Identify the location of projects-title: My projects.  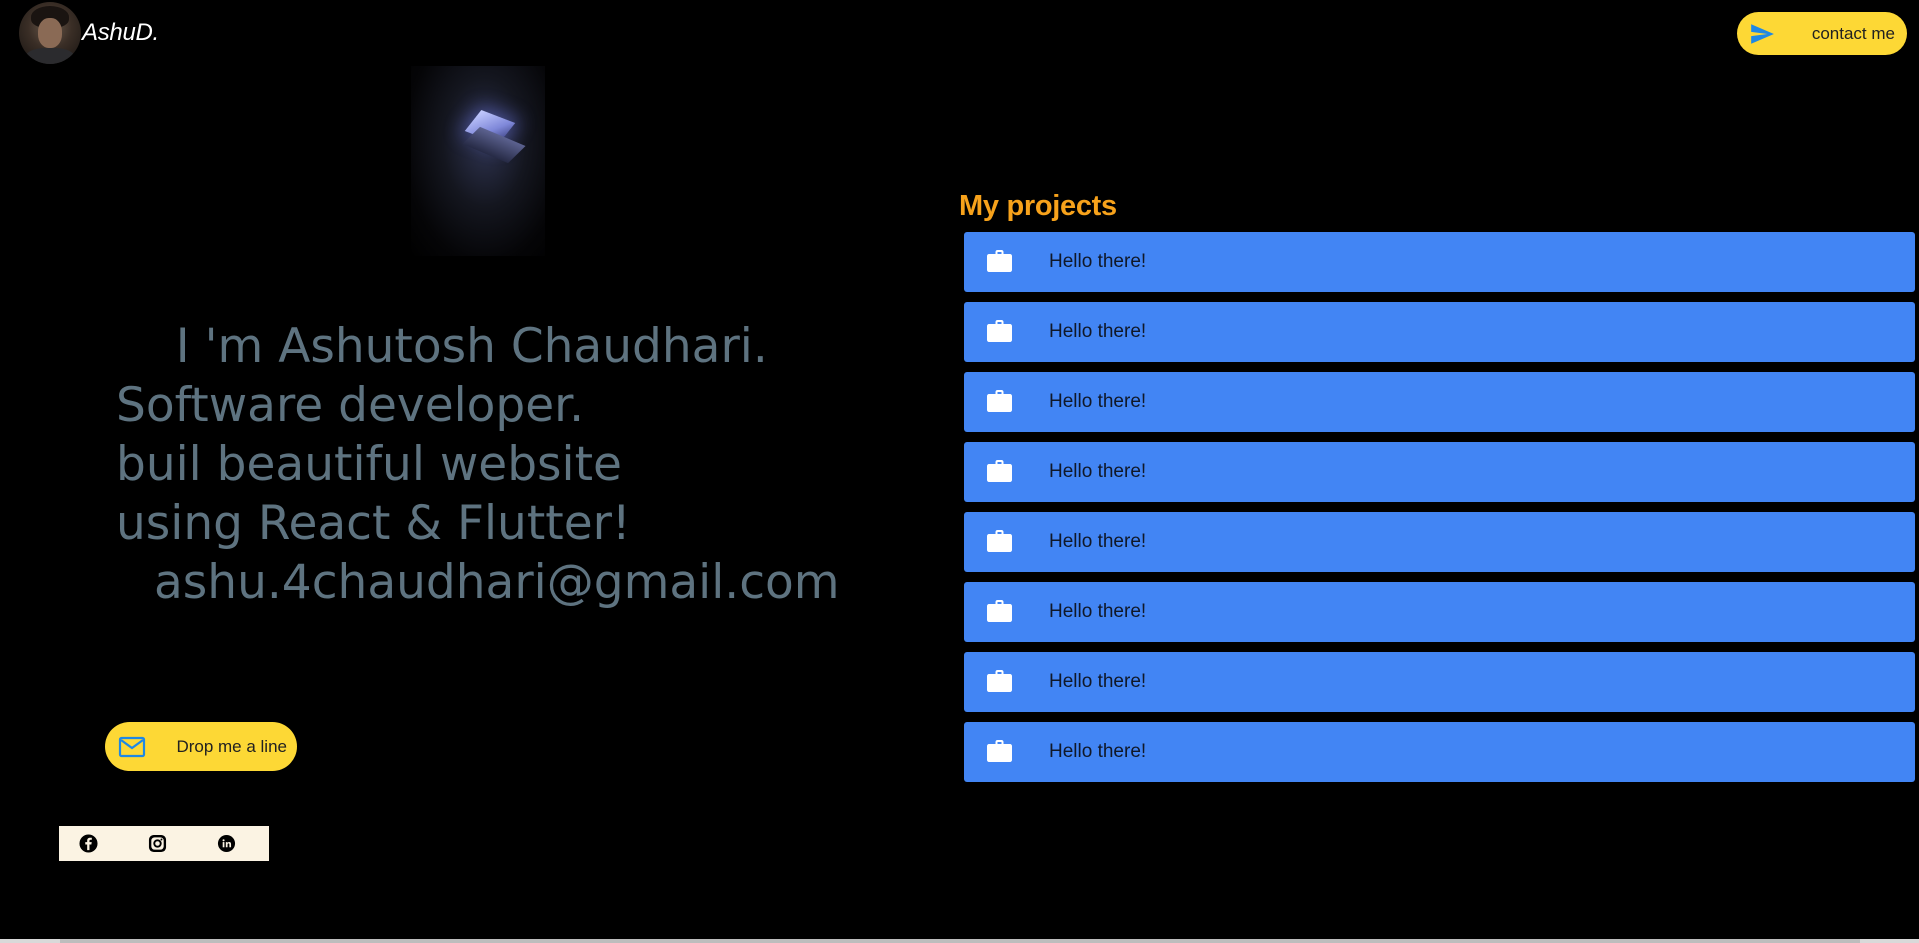
(1038, 206).